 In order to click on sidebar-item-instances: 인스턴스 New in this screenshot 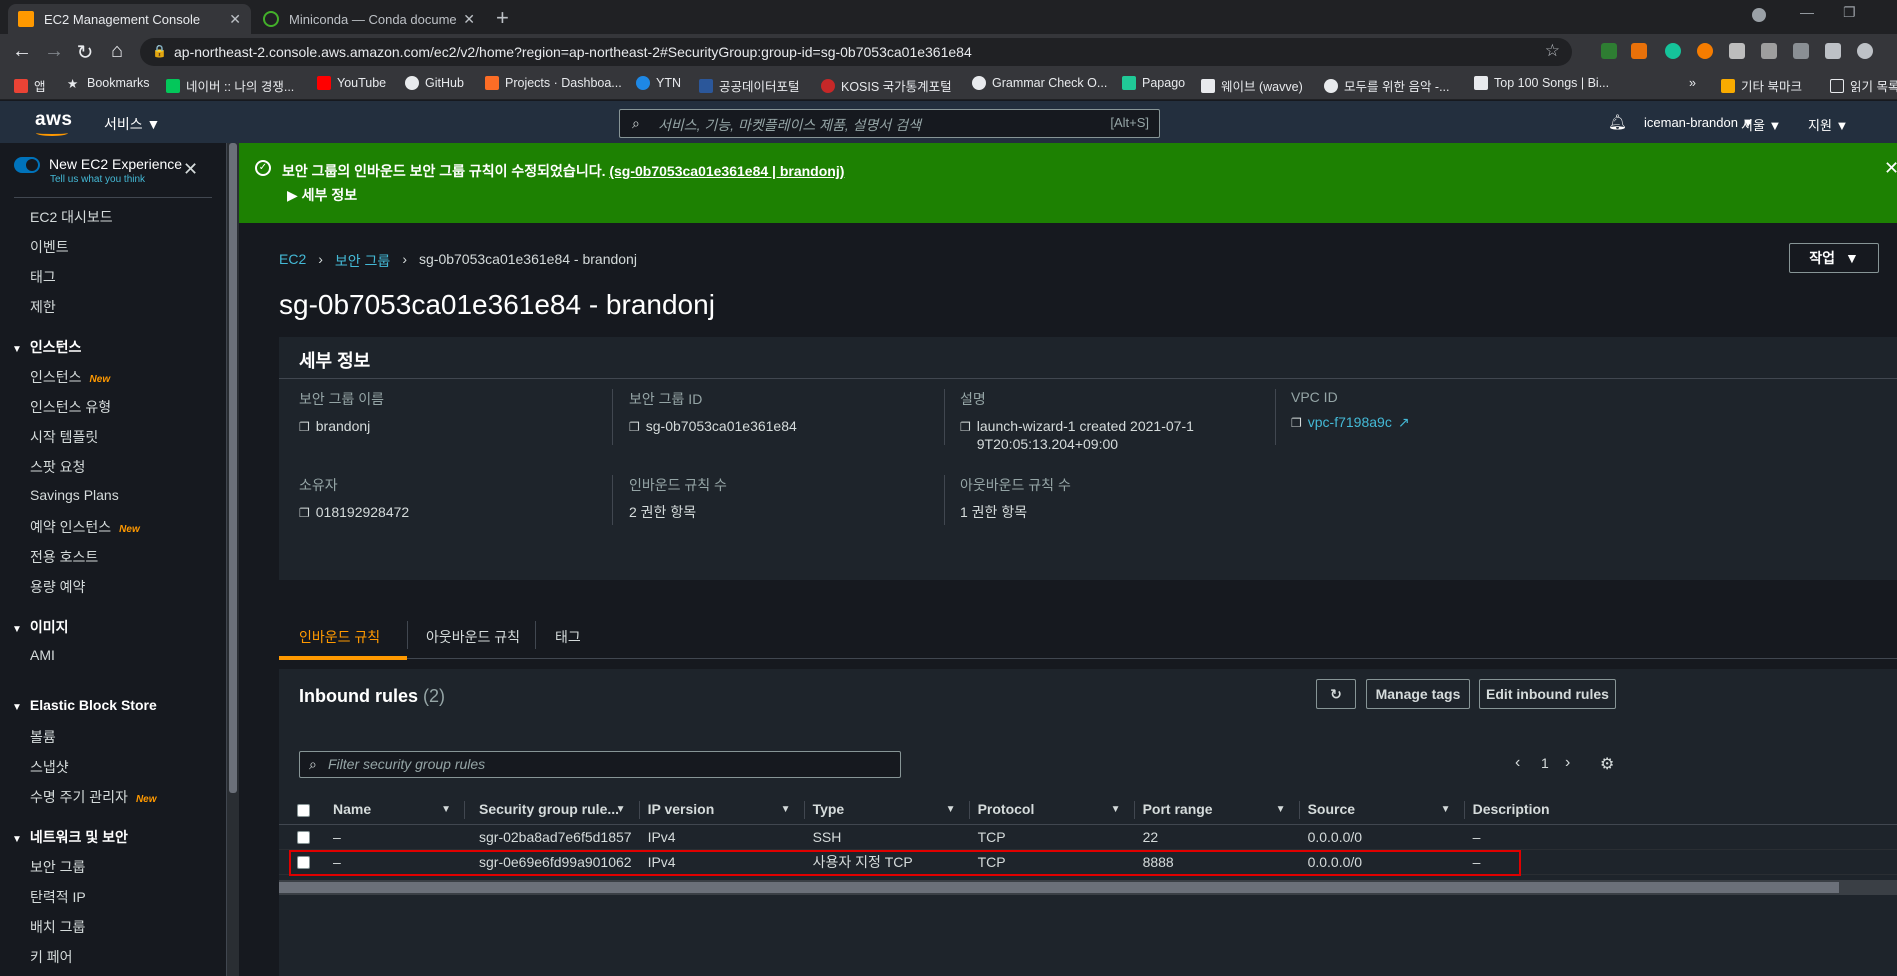, I will do `click(70, 377)`.